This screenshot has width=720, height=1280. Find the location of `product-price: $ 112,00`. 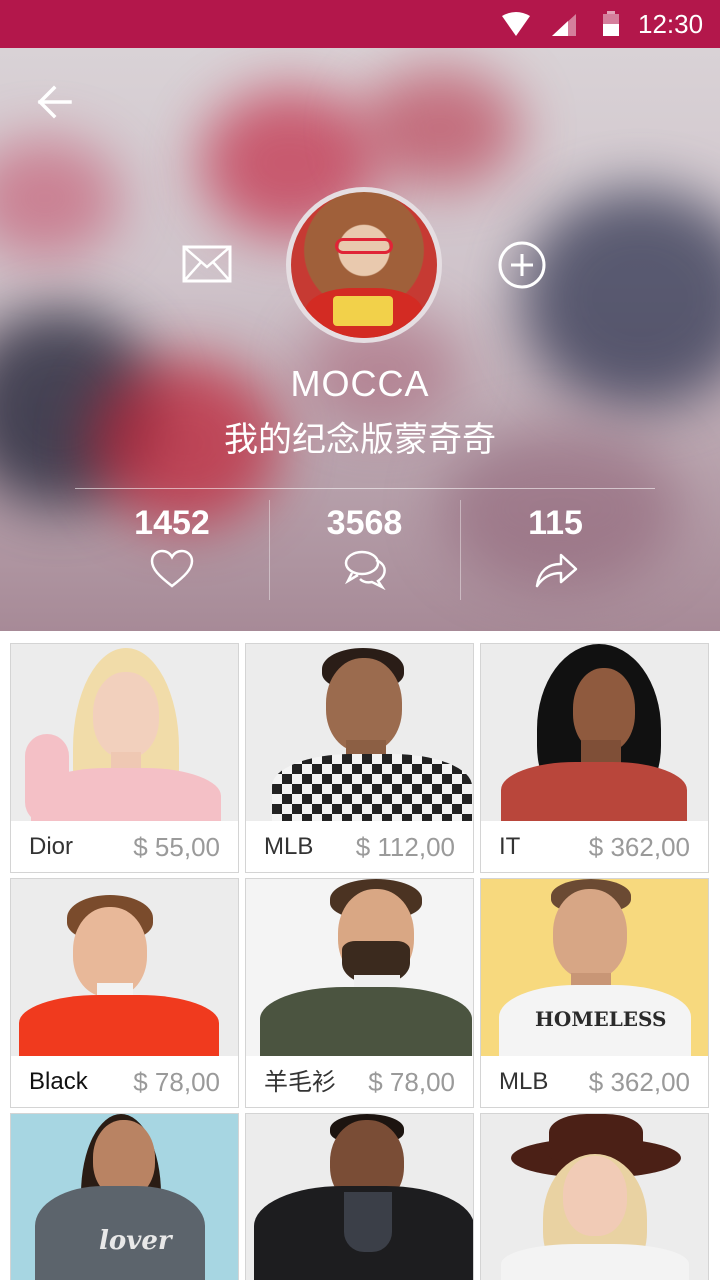

product-price: $ 112,00 is located at coordinates (405, 847).